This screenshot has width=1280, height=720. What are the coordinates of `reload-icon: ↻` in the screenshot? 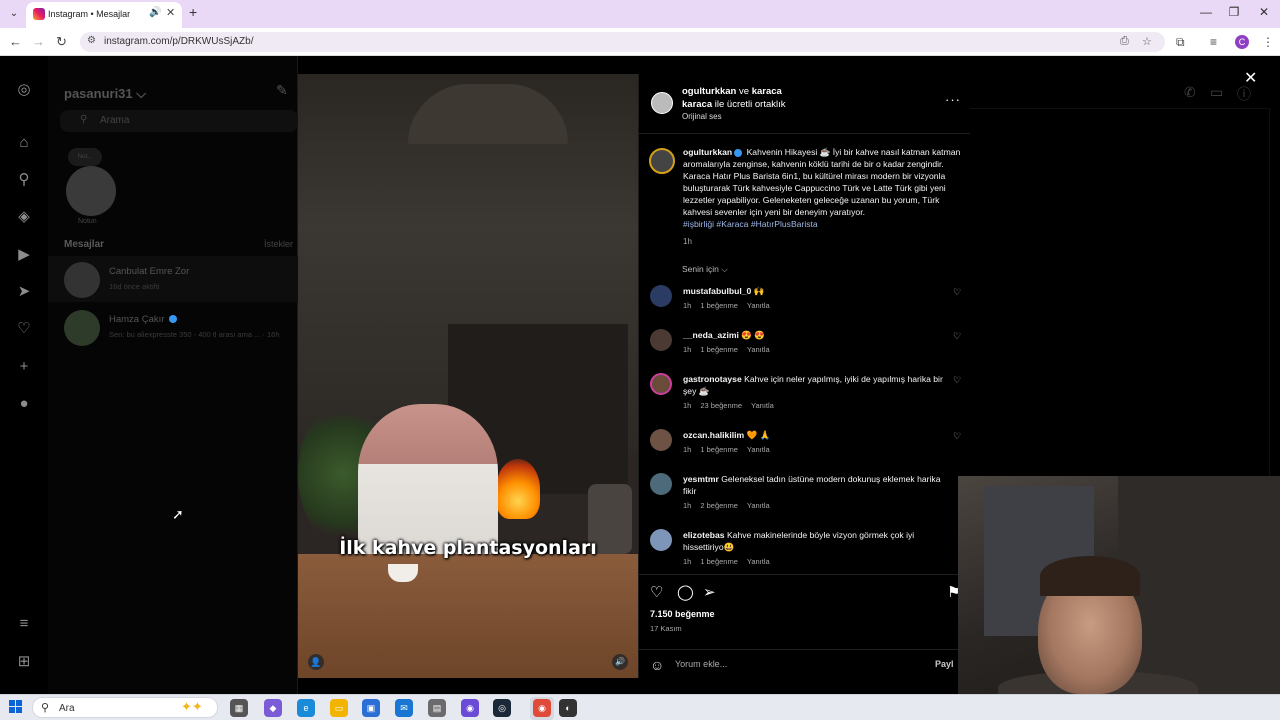 It's located at (61, 42).